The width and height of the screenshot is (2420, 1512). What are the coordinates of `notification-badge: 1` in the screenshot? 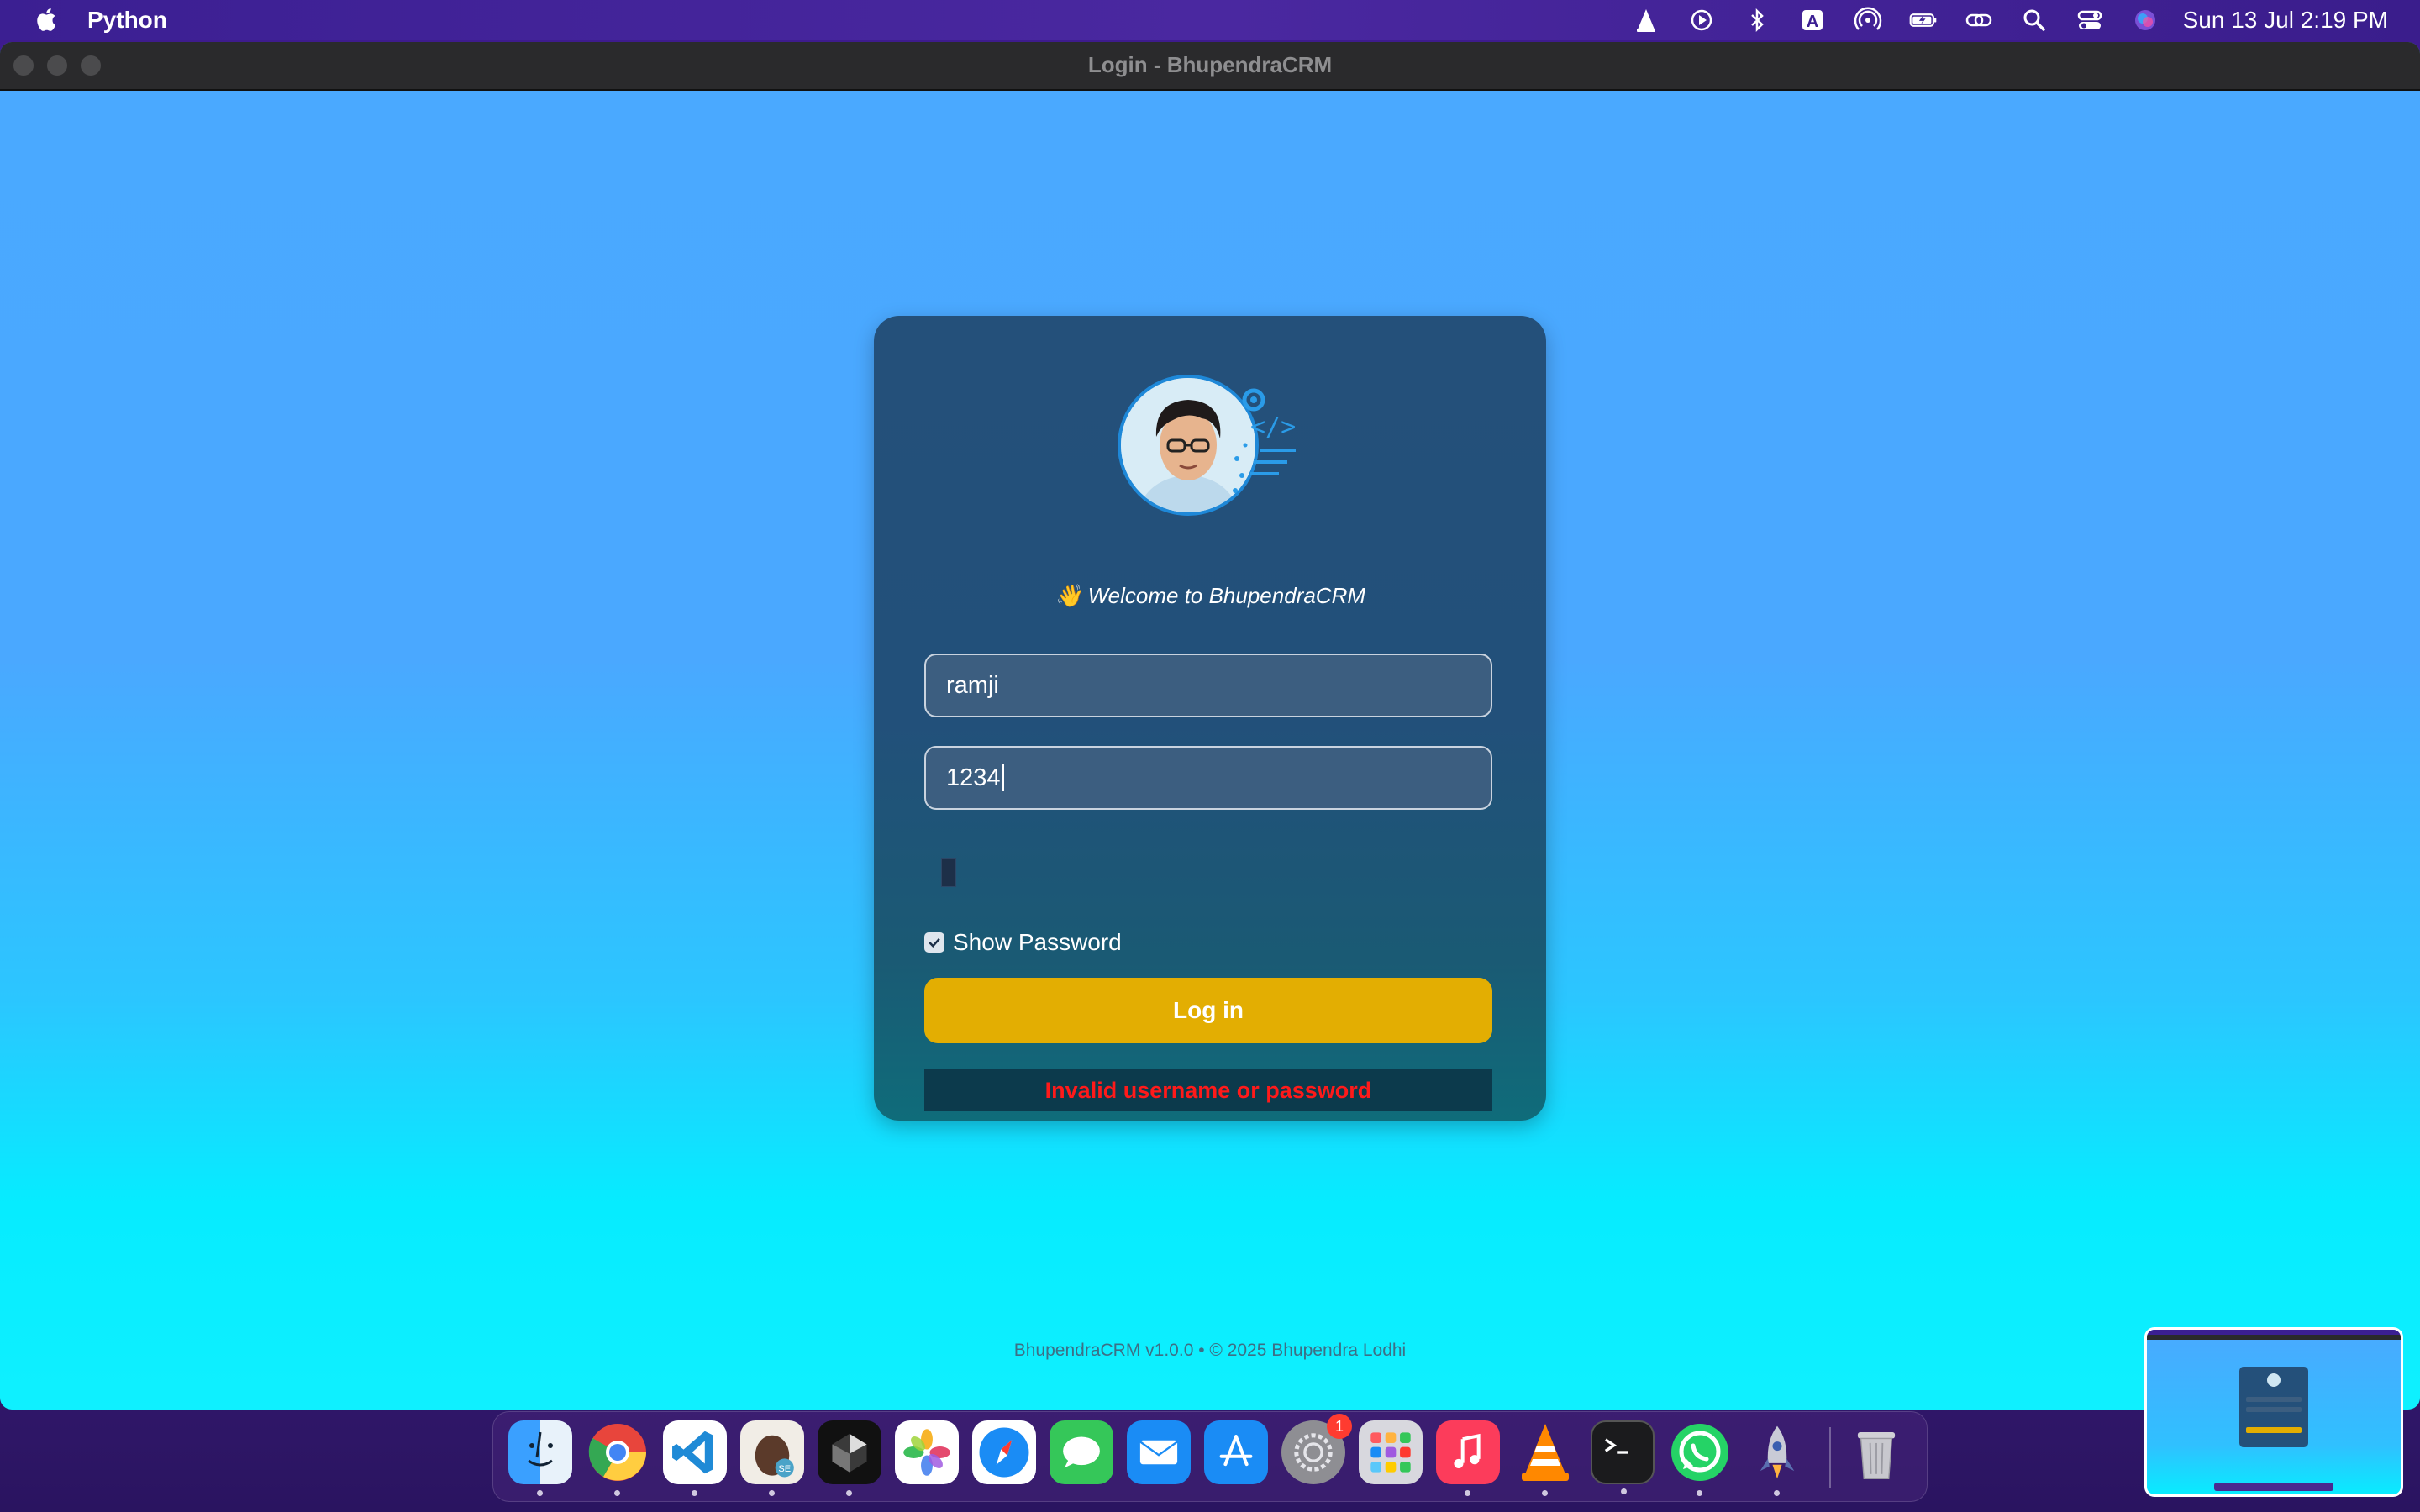 It's located at (1339, 1426).